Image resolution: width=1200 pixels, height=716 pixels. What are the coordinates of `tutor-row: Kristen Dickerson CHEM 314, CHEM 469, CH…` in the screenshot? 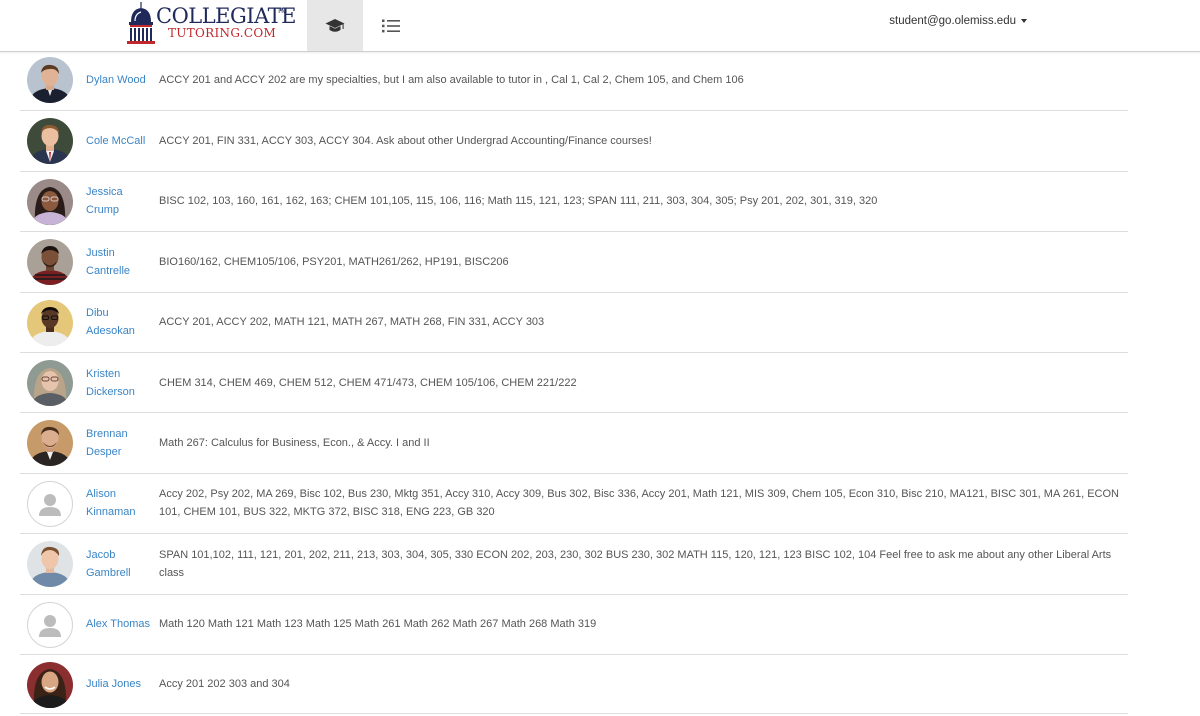 It's located at (574, 381).